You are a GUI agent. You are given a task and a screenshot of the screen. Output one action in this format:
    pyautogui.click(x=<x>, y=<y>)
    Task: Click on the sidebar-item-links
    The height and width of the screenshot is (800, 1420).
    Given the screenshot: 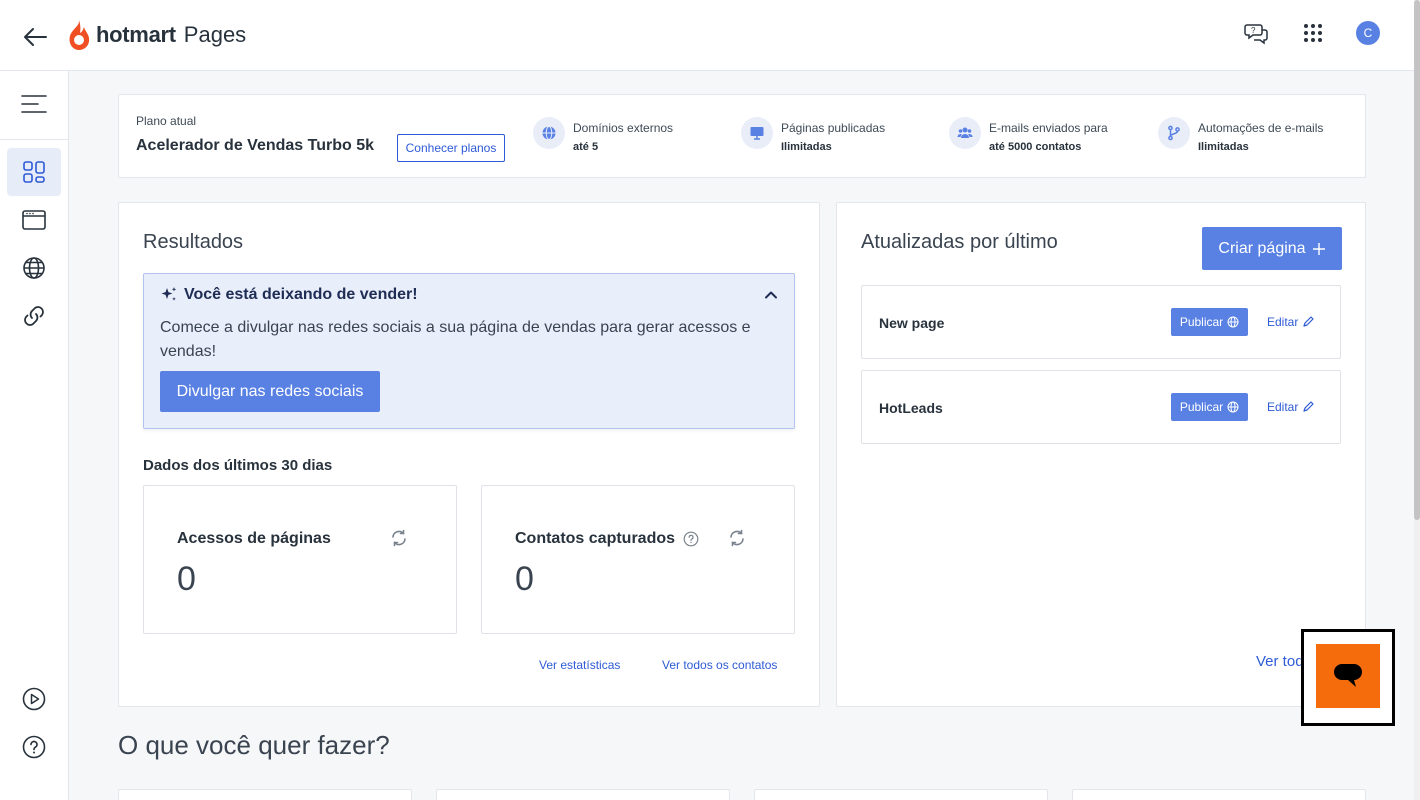 What is the action you would take?
    pyautogui.click(x=34, y=316)
    